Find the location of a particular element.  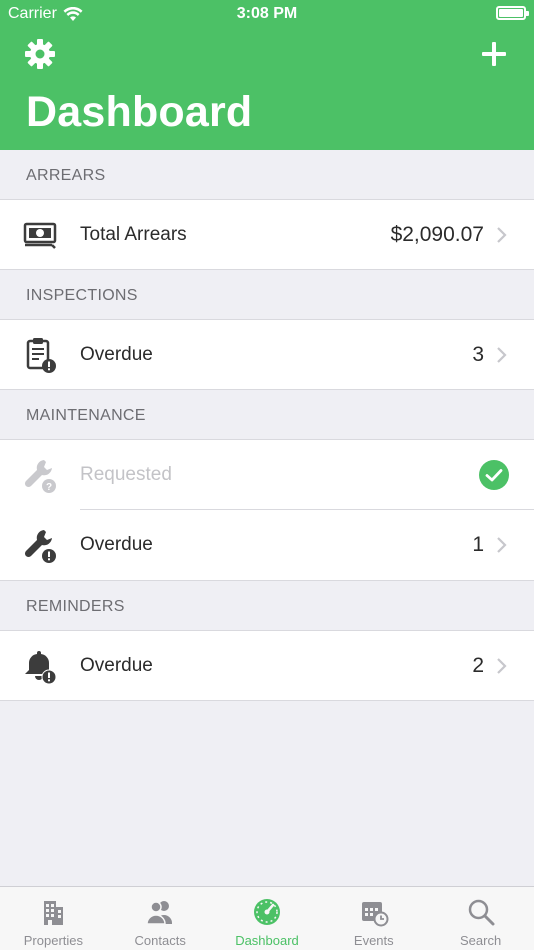

clipboard-alert-icon is located at coordinates (41, 355).